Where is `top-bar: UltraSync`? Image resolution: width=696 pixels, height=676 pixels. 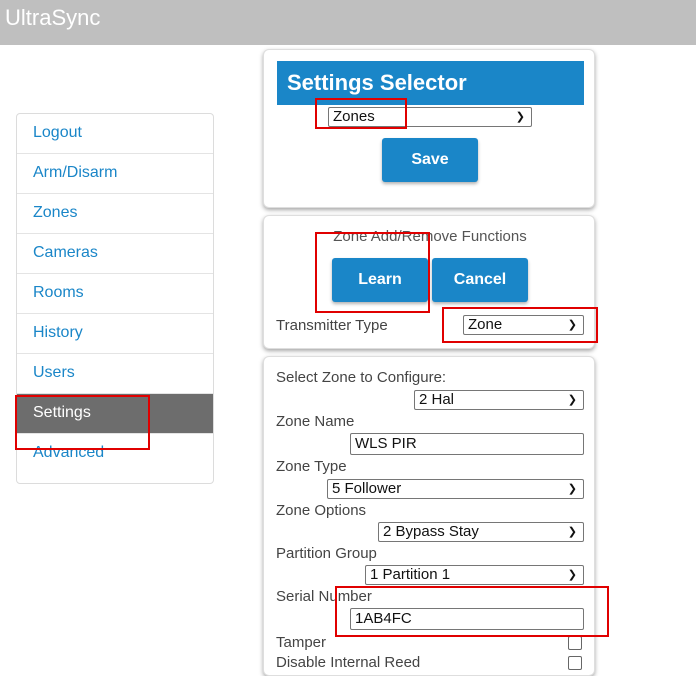
top-bar: UltraSync is located at coordinates (348, 22).